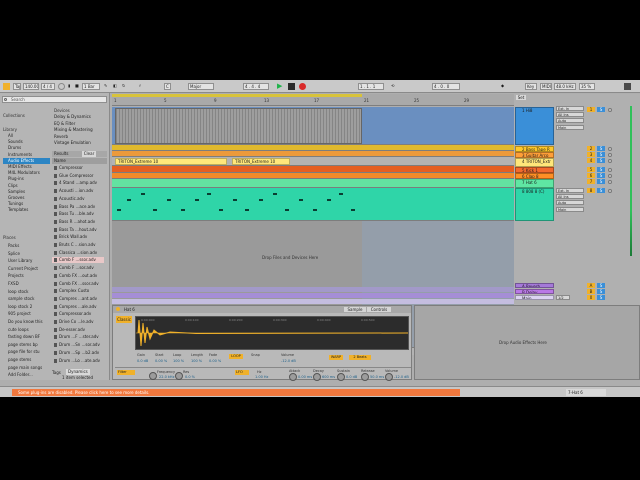 Image resolution: width=640 pixels, height=480 pixels. I want to click on scale-root-select: C, so click(167, 86).